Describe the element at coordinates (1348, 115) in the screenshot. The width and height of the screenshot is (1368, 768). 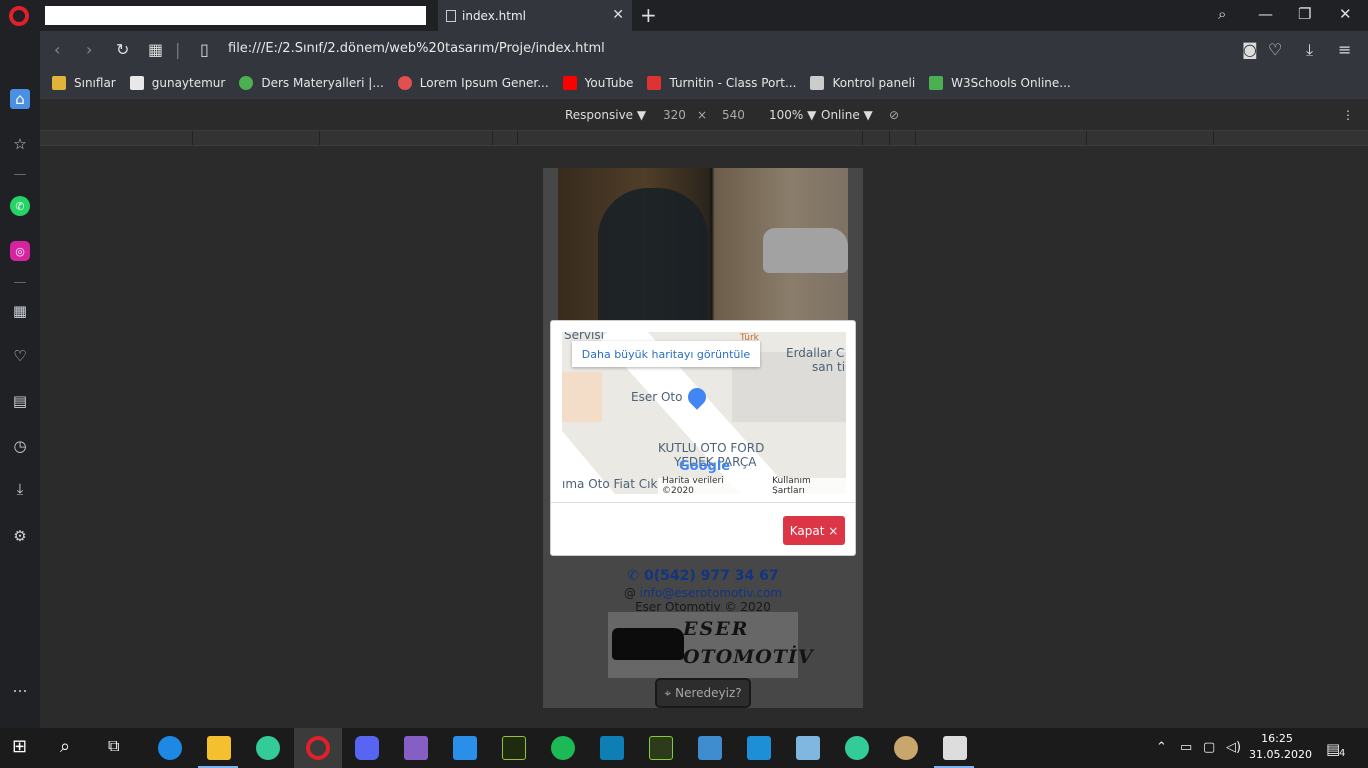
I see `more-options-icon: ⋮` at that location.